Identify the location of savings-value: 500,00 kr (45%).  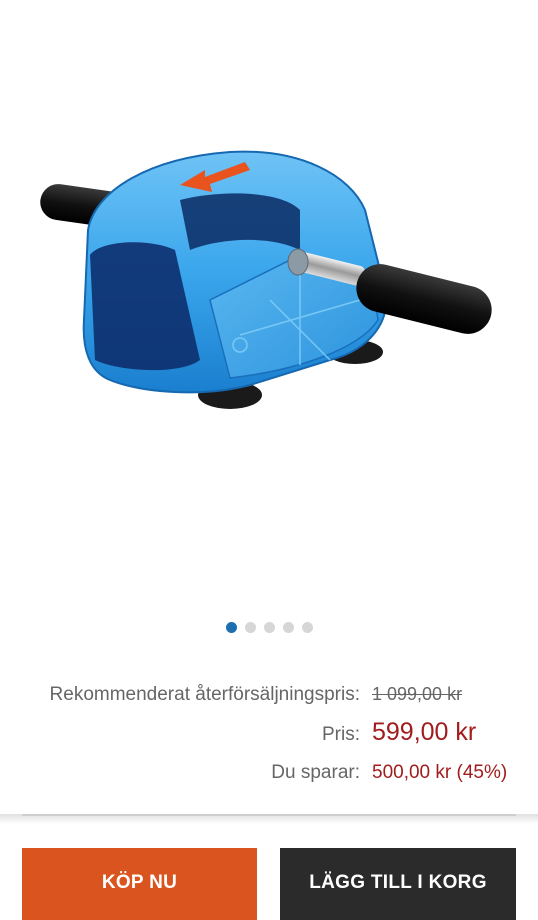
(440, 772).